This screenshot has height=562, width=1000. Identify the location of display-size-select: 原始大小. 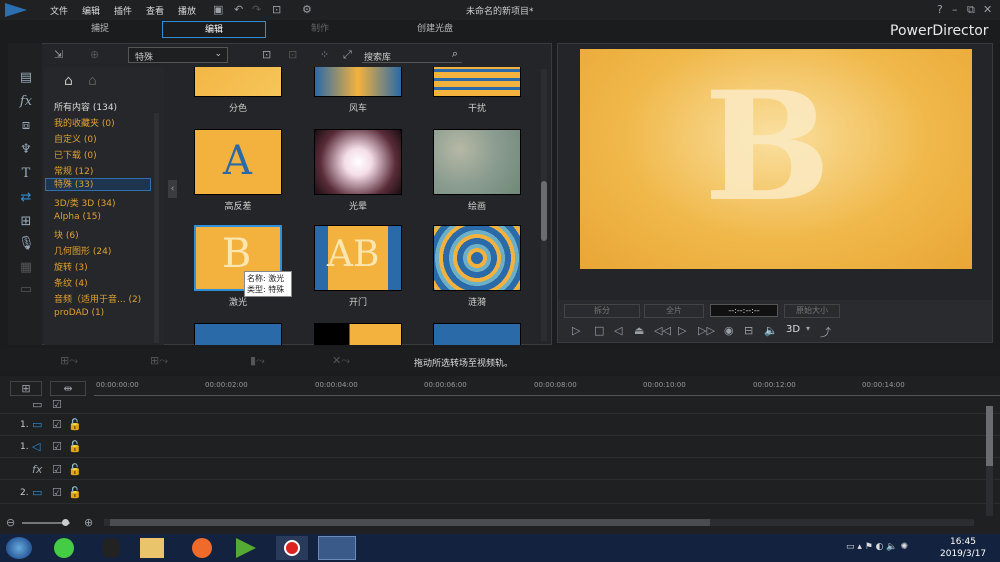
(812, 311).